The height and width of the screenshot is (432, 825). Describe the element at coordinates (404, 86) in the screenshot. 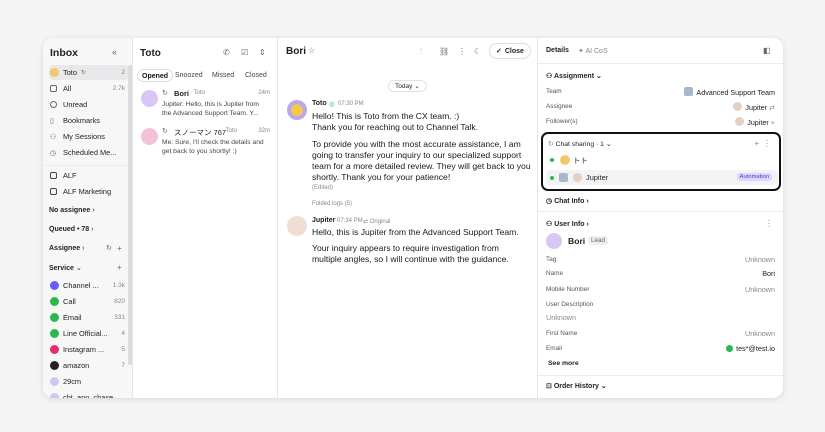

I see `date-label: Today` at that location.